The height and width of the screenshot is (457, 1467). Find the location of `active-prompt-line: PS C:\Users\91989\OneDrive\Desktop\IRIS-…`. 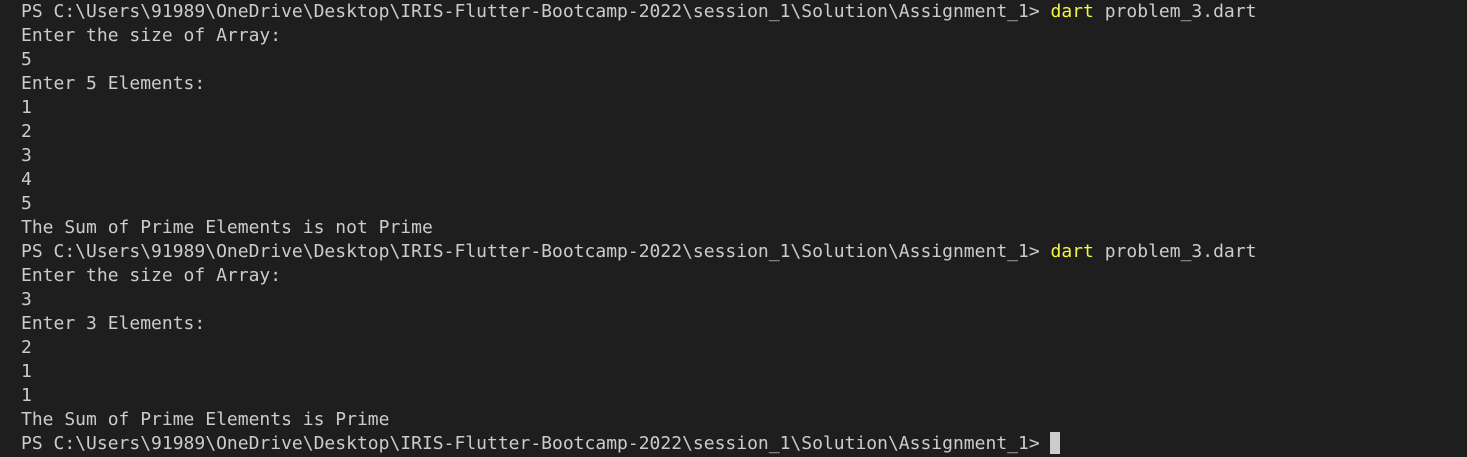

active-prompt-line: PS C:\Users\91989\OneDrive\Desktop\IRIS-… is located at coordinates (744, 444).